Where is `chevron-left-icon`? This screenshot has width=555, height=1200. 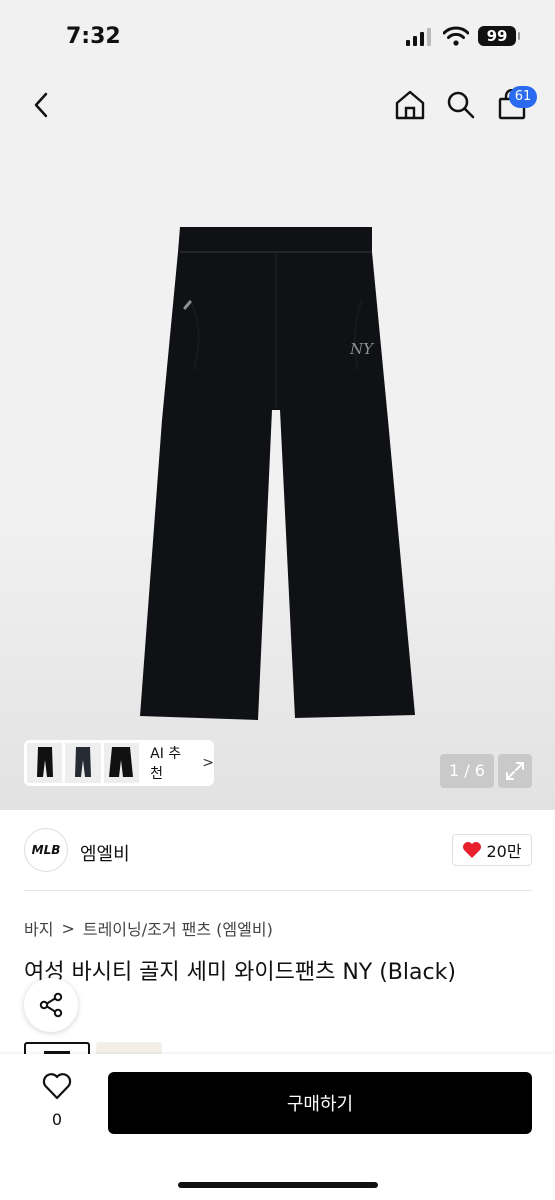
chevron-left-icon is located at coordinates (41, 105).